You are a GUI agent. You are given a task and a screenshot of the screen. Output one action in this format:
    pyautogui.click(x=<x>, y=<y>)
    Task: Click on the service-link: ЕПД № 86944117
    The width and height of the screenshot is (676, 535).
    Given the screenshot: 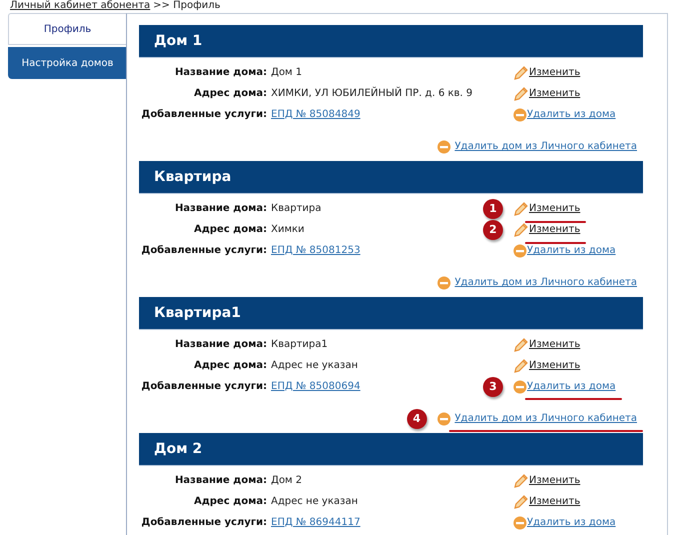 What is the action you would take?
    pyautogui.click(x=315, y=522)
    